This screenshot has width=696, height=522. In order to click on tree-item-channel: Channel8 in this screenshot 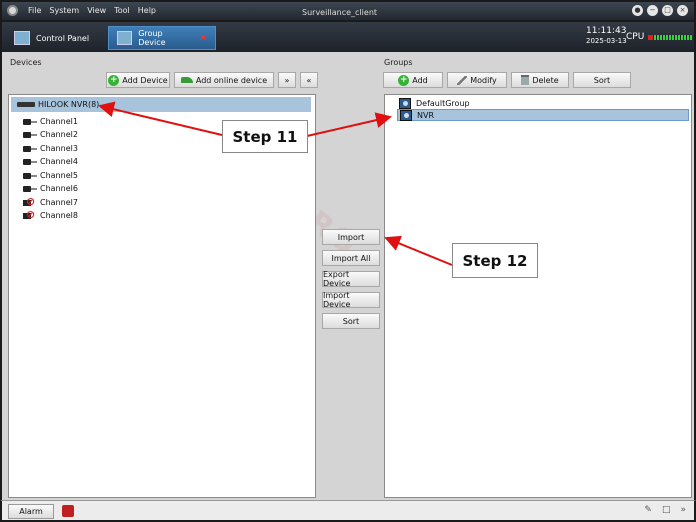, I will do `click(50, 215)`.